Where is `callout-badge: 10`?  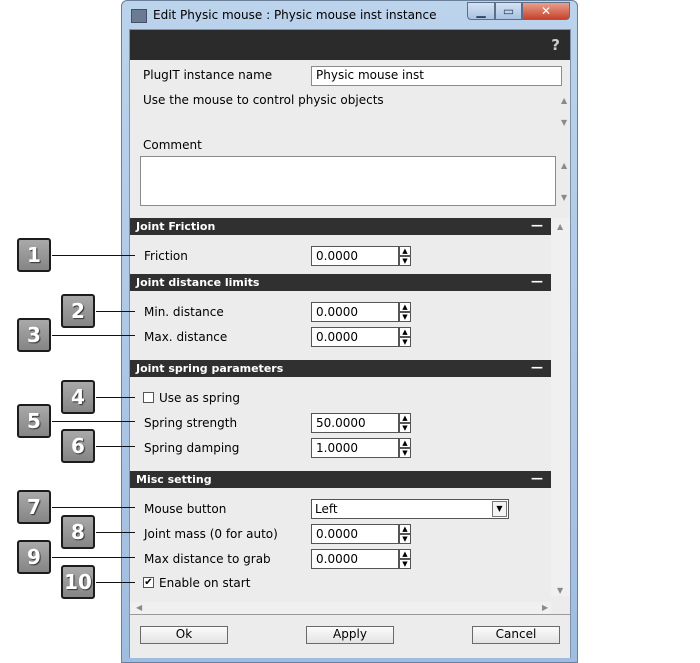
callout-badge: 10 is located at coordinates (78, 582).